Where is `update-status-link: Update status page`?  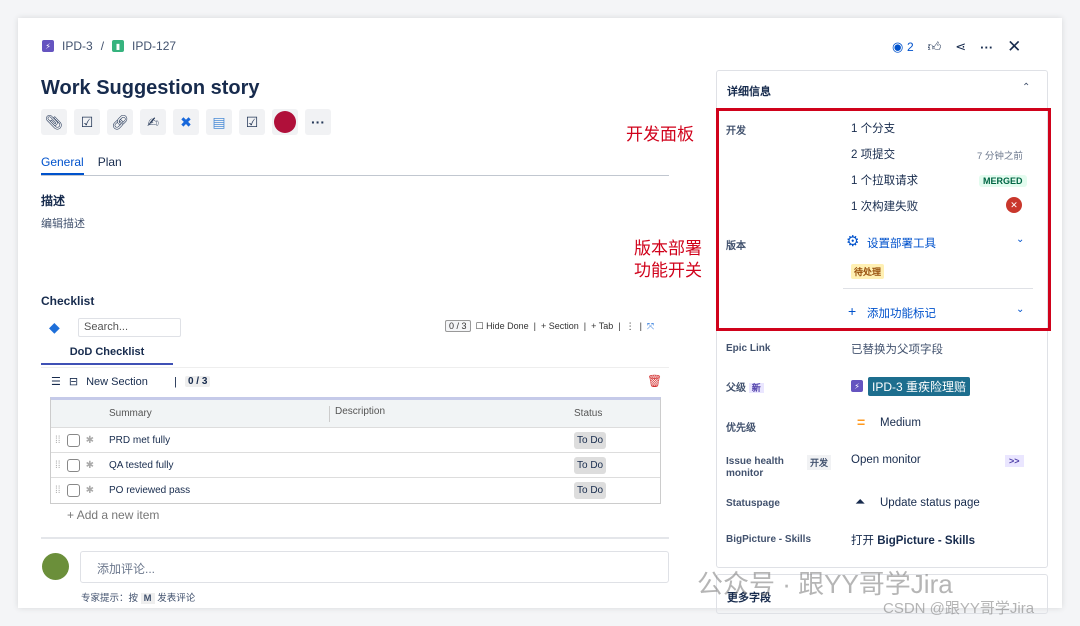 update-status-link: Update status page is located at coordinates (930, 503).